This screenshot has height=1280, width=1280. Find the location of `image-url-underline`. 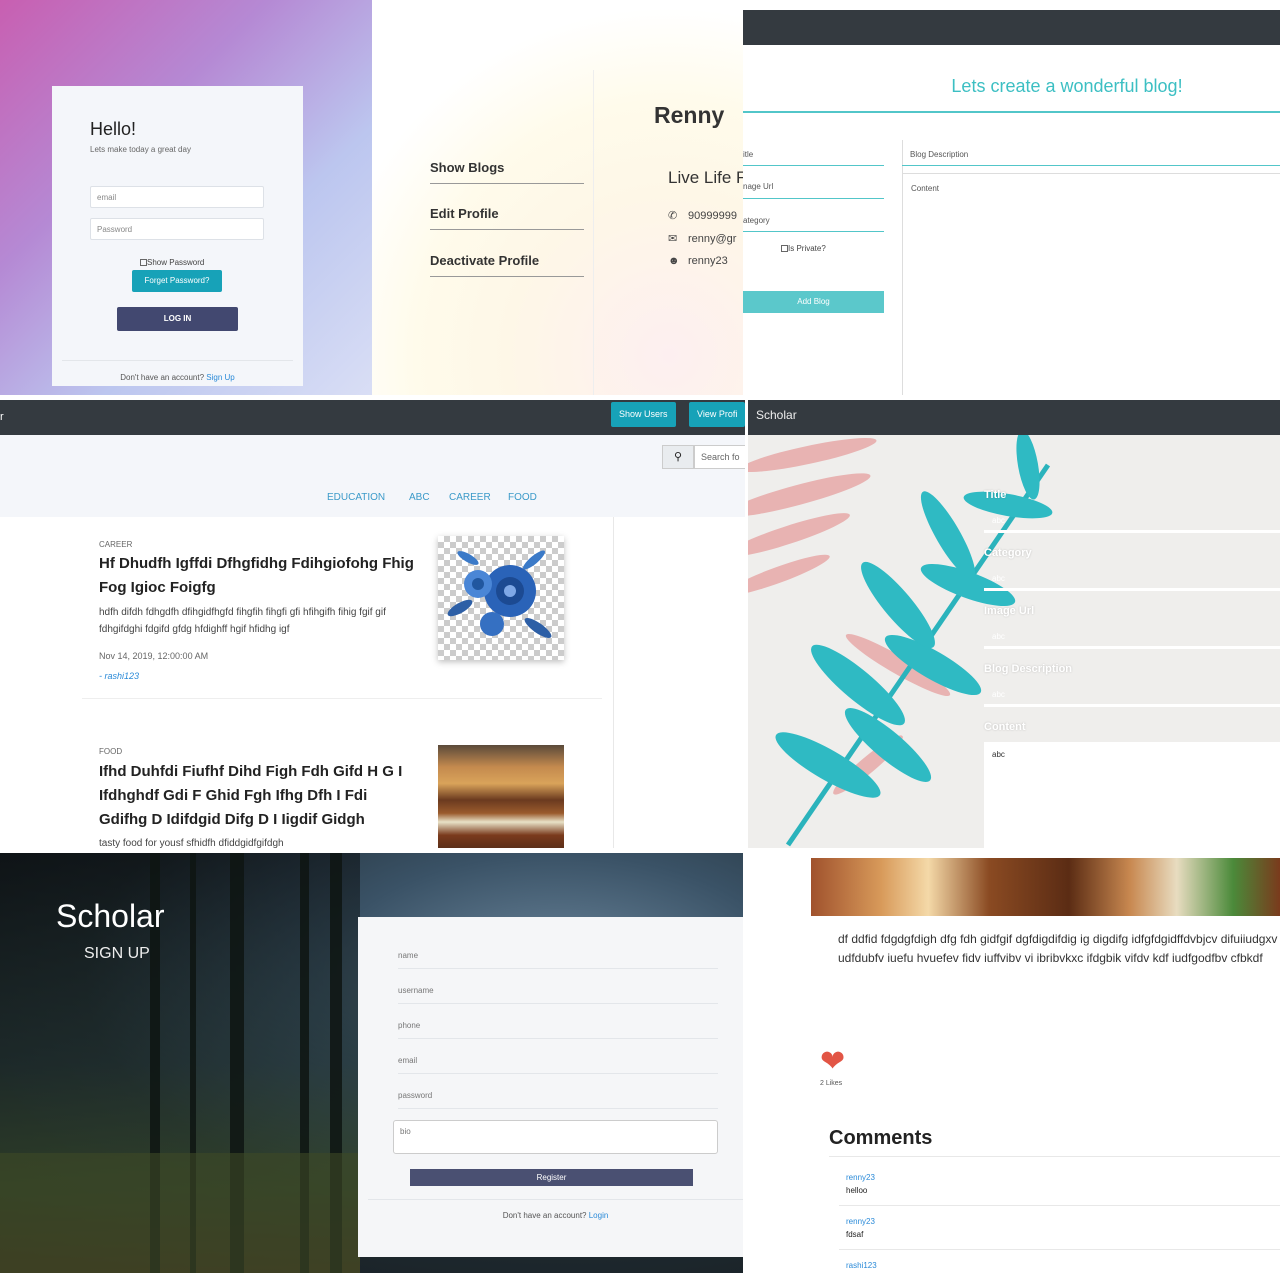

image-url-underline is located at coordinates (1132, 647).